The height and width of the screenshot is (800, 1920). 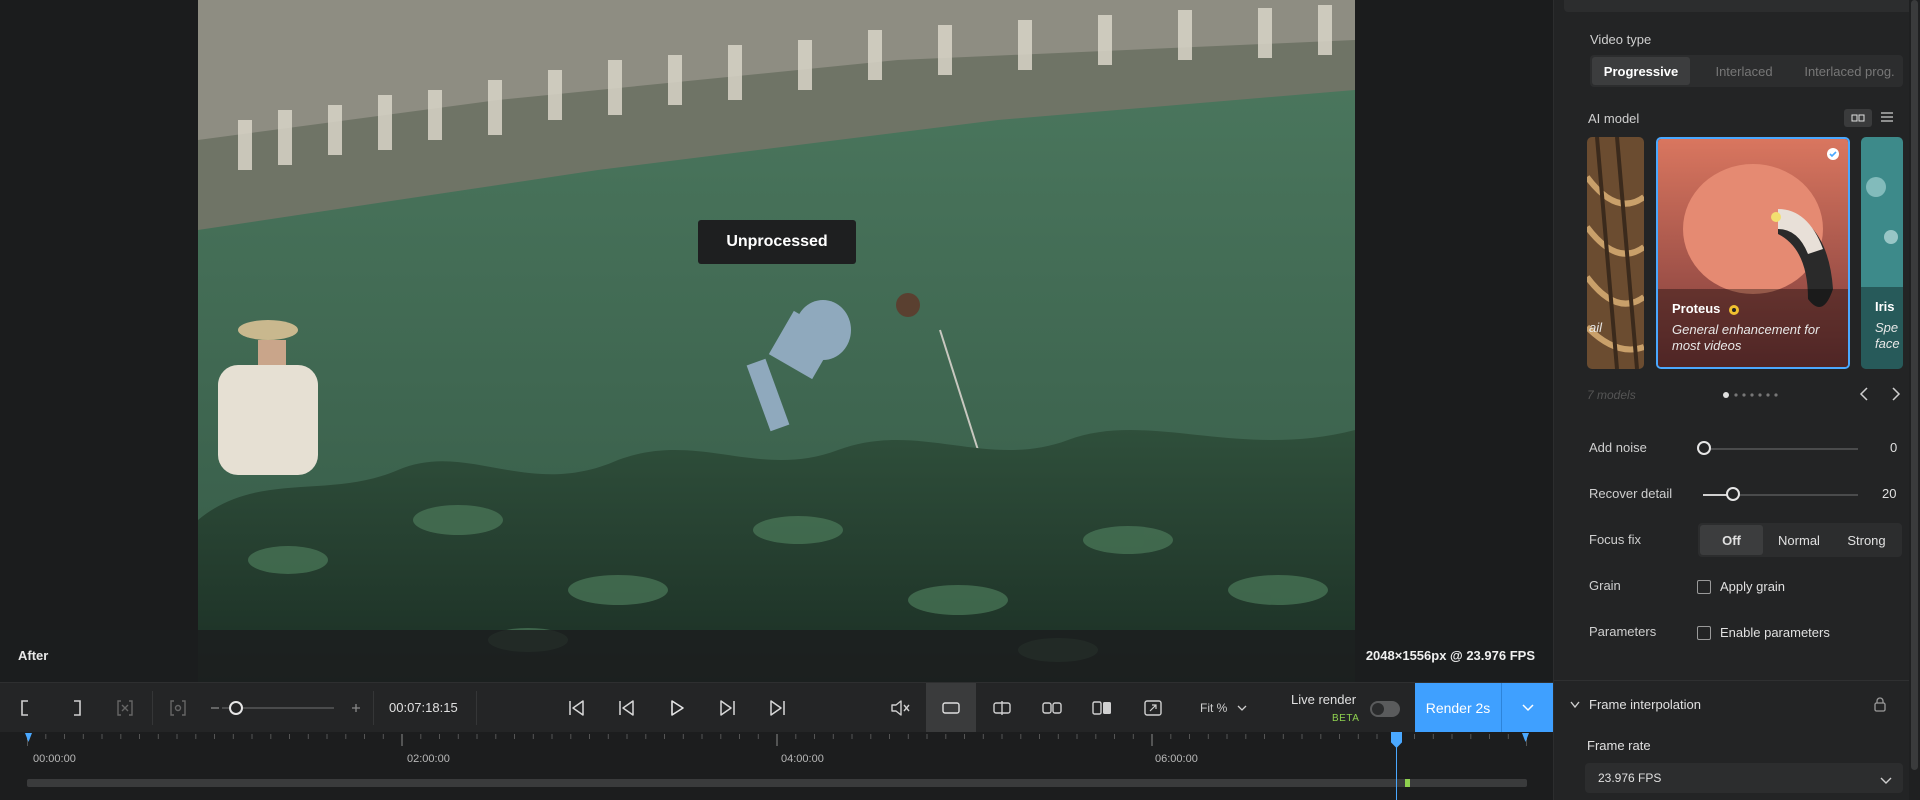 I want to click on mute-button, so click(x=900, y=708).